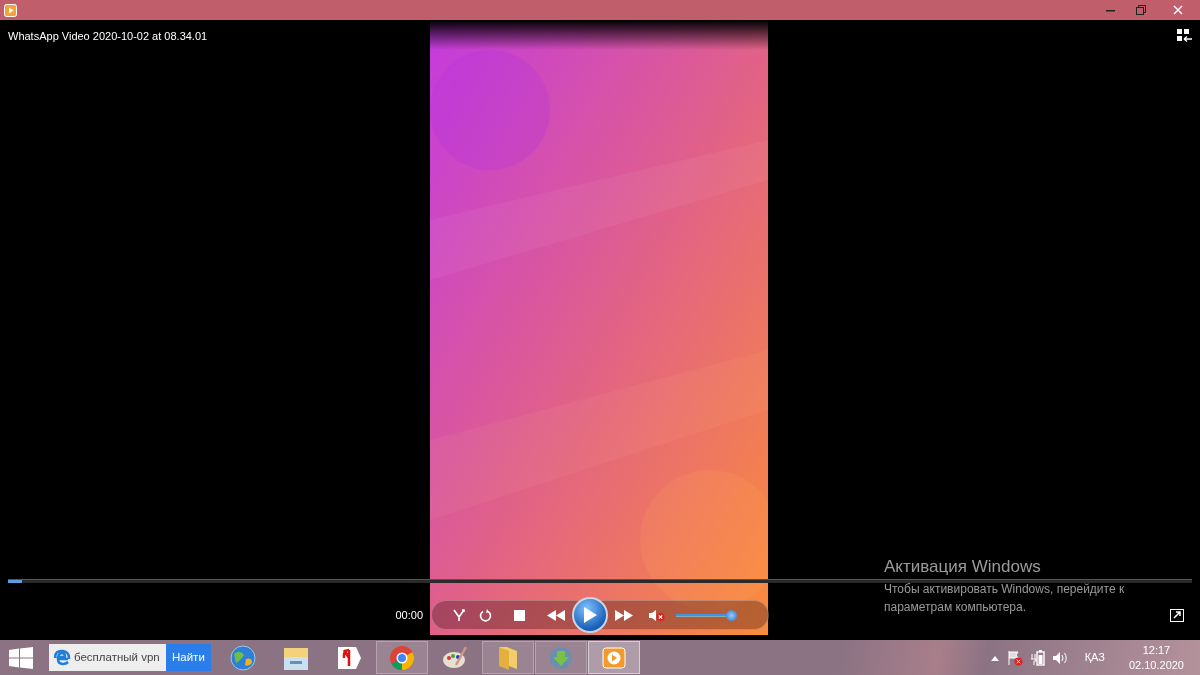 The image size is (1200, 675). What do you see at coordinates (62, 657) in the screenshot?
I see `browser-e-icon` at bounding box center [62, 657].